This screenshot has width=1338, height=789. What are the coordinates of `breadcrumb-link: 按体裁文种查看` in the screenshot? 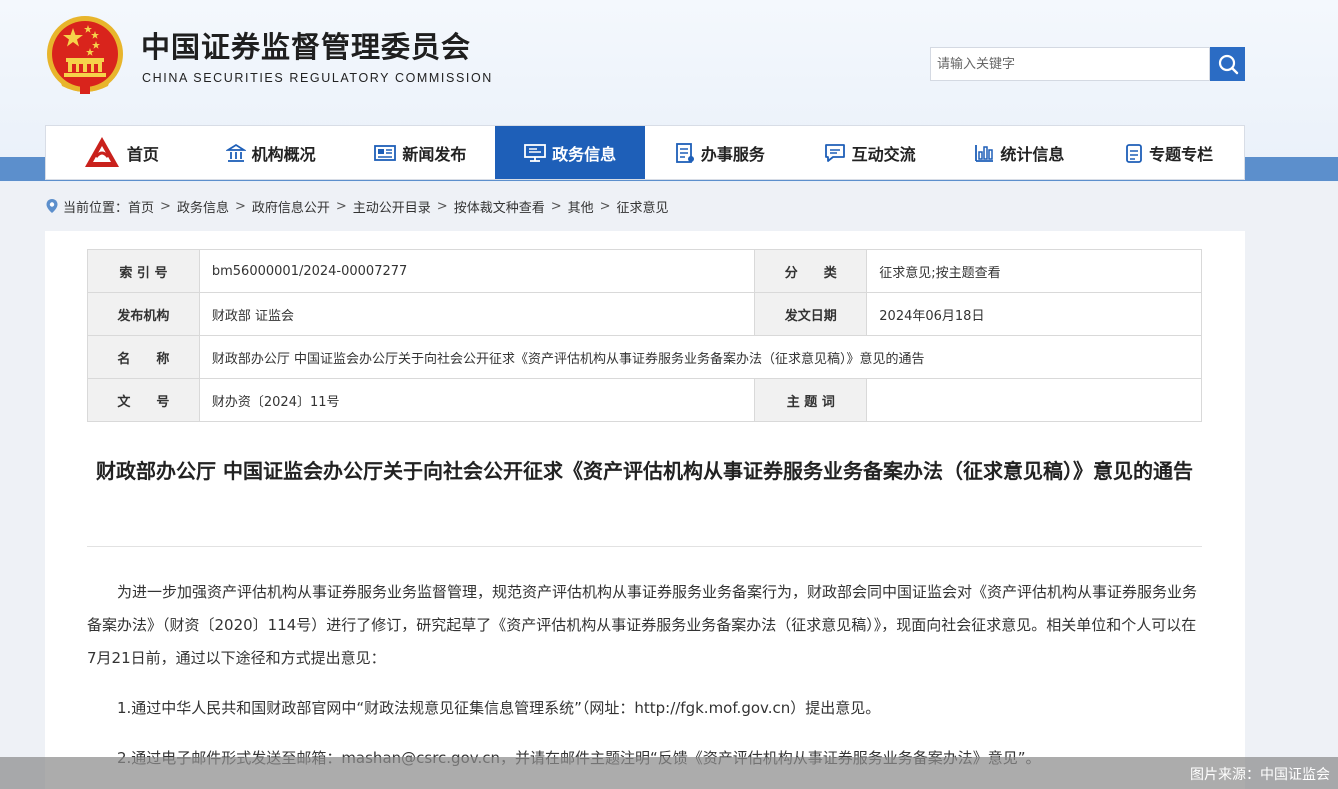 It's located at (499, 206).